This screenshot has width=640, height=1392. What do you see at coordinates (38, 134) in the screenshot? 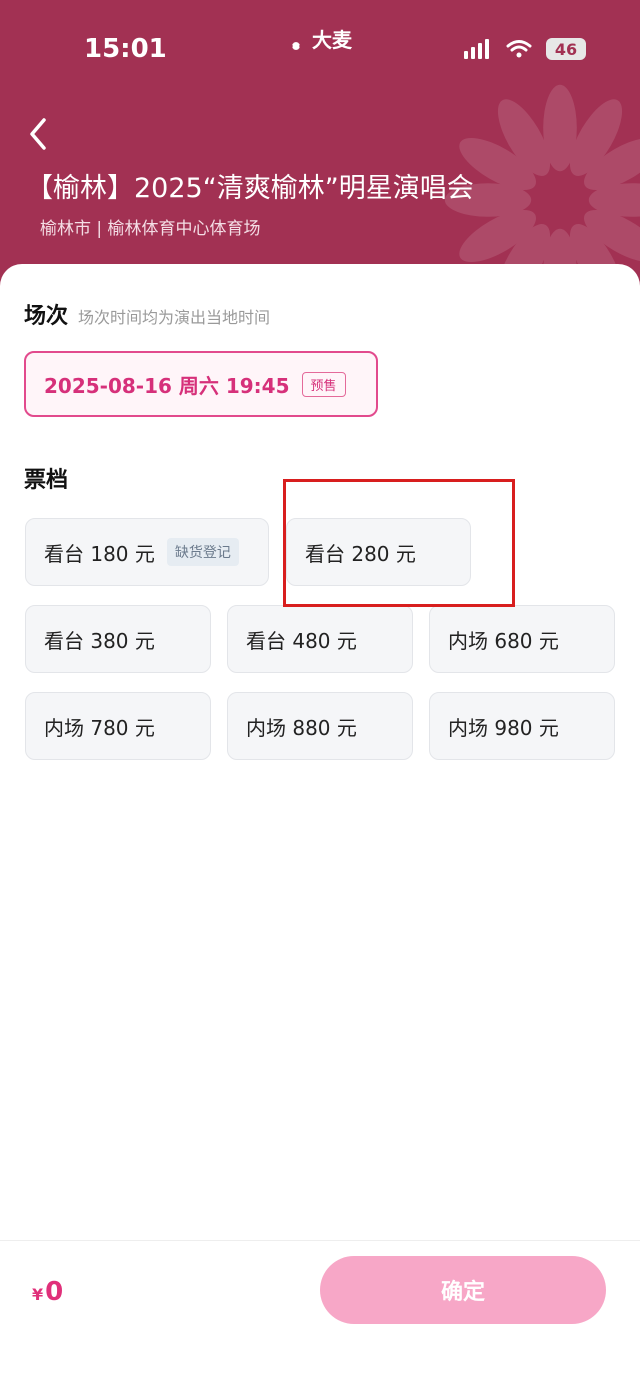
I see `back-chevron-left-icon` at bounding box center [38, 134].